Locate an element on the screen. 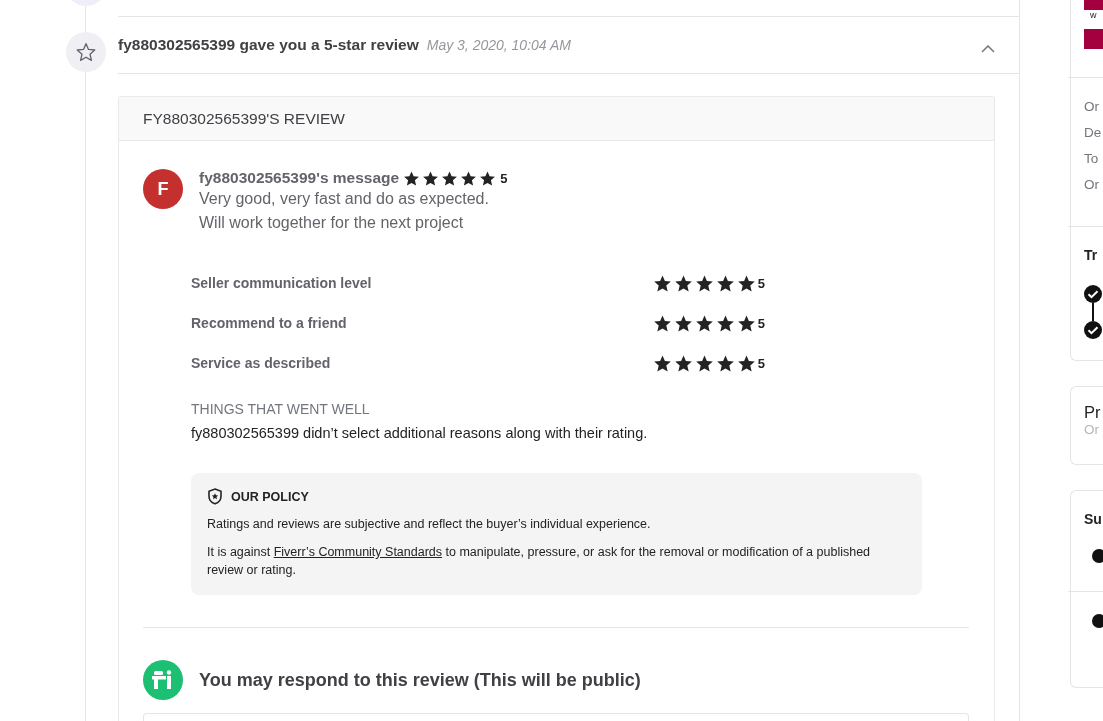 The image size is (1103, 721). policy-text: Ratings and reviews are subjective and reflect the buyer’s individual experience. is located at coordinates (429, 524).